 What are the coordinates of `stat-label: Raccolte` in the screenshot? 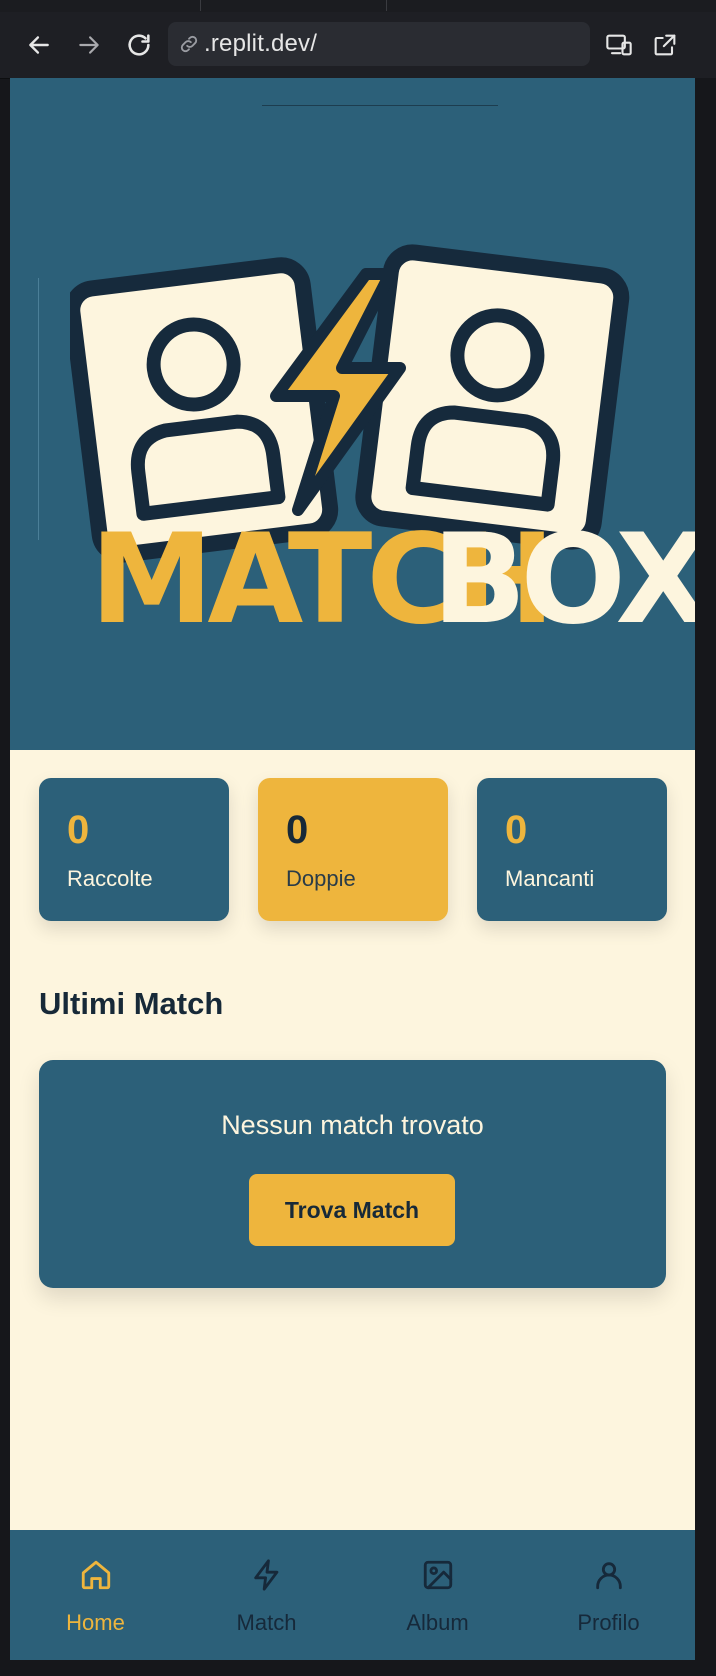 It's located at (110, 878).